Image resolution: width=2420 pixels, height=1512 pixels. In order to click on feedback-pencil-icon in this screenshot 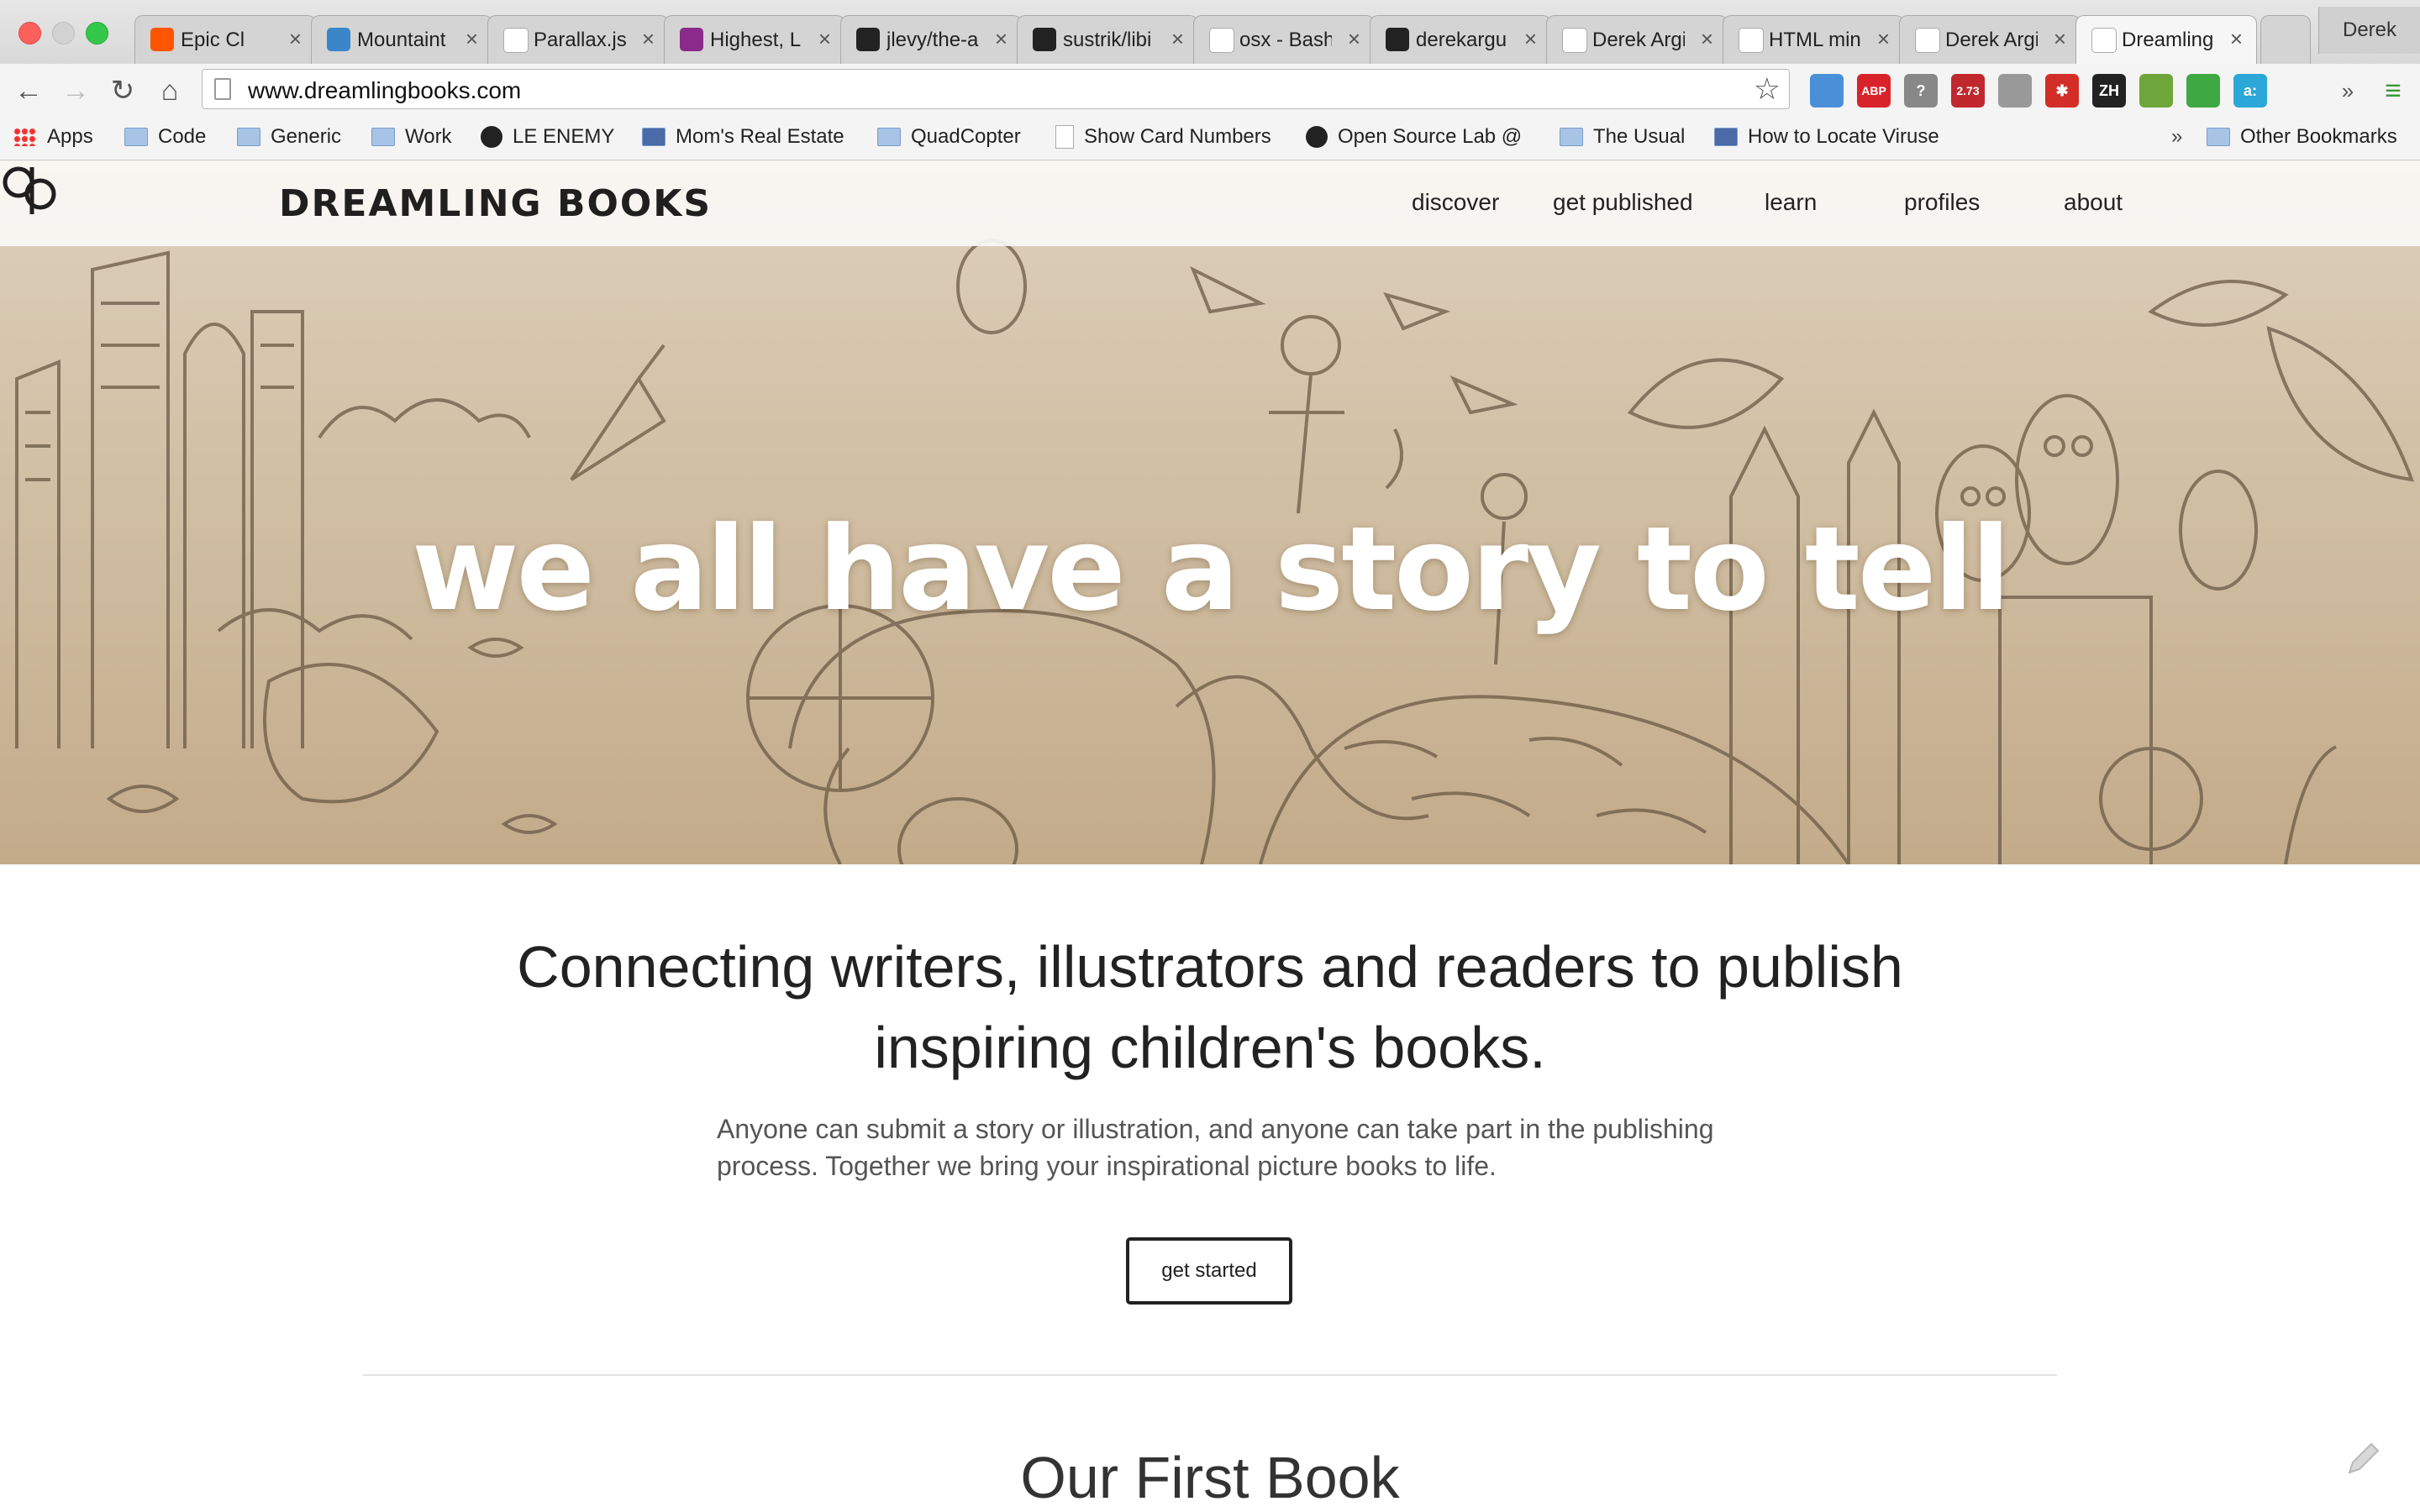, I will do `click(2364, 1458)`.